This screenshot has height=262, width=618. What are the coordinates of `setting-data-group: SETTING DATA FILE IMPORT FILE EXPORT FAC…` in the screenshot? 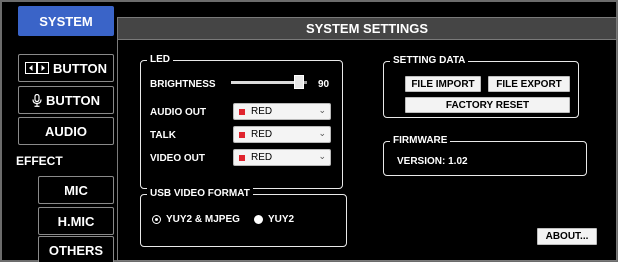 It's located at (481, 86).